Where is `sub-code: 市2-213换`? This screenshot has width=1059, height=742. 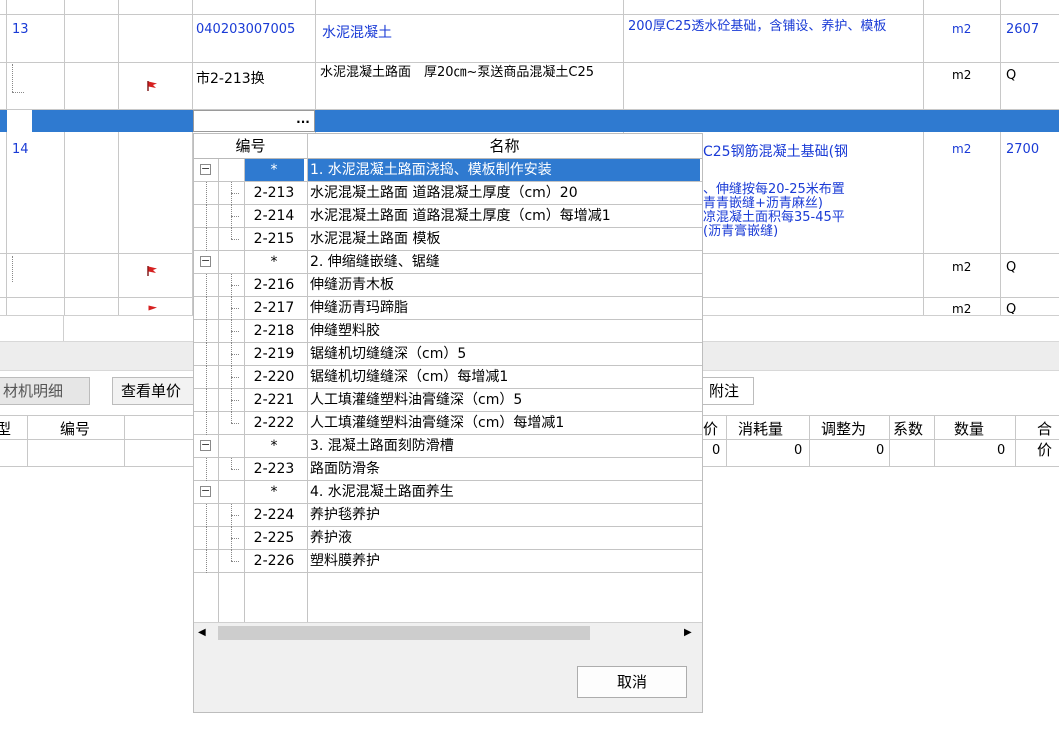
sub-code: 市2-213换 is located at coordinates (230, 78).